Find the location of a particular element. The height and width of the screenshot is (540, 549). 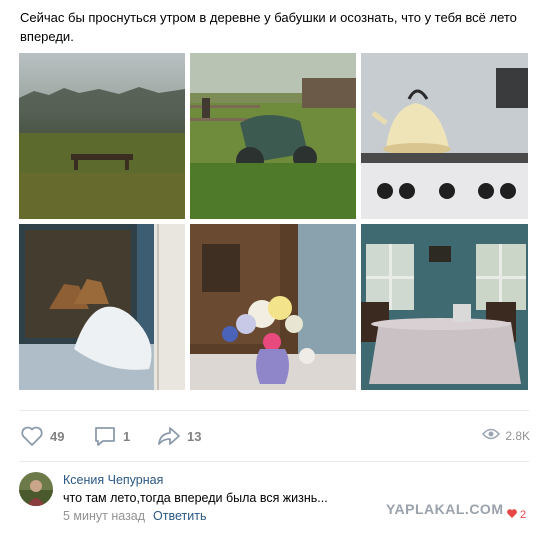

views-counter: 2.8K is located at coordinates (506, 436).